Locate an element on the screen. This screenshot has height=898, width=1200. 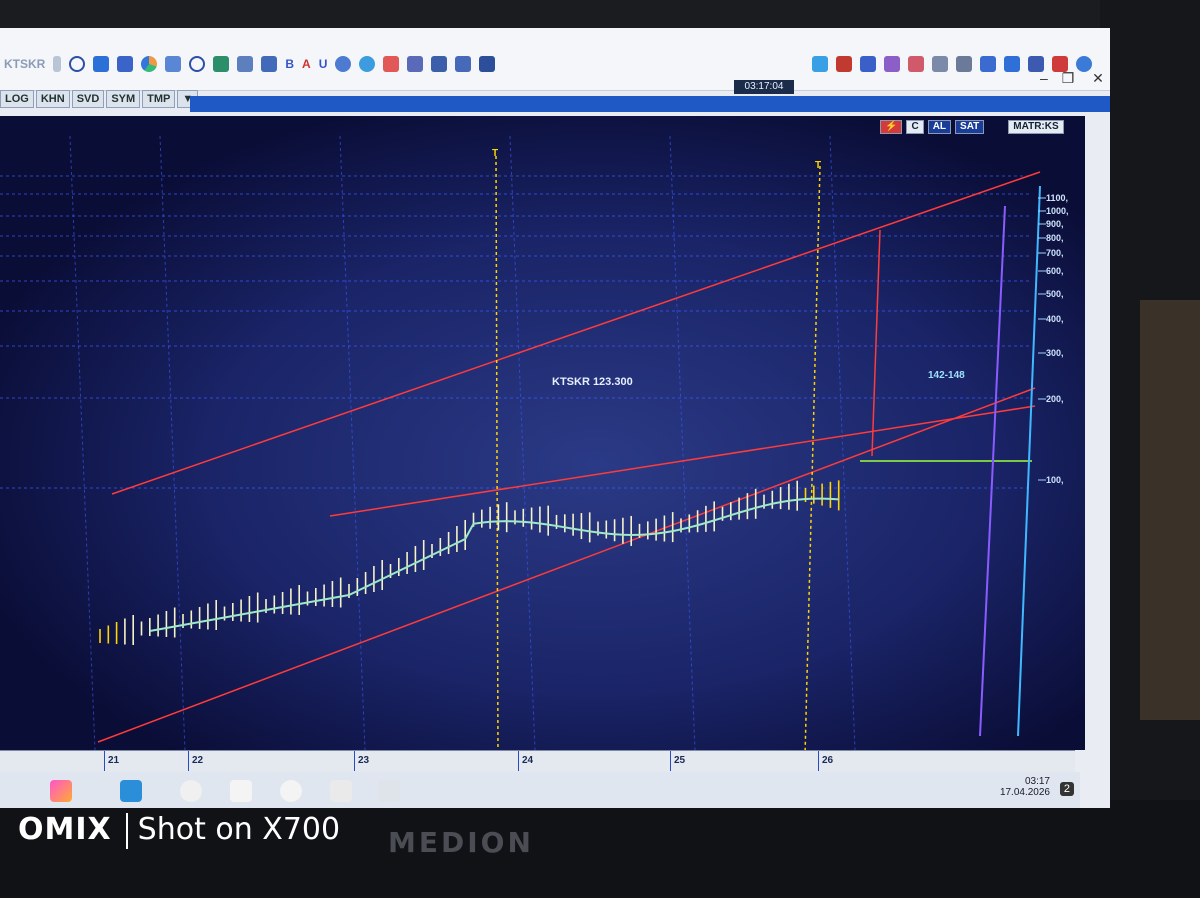
globe-icon is located at coordinates (367, 64).